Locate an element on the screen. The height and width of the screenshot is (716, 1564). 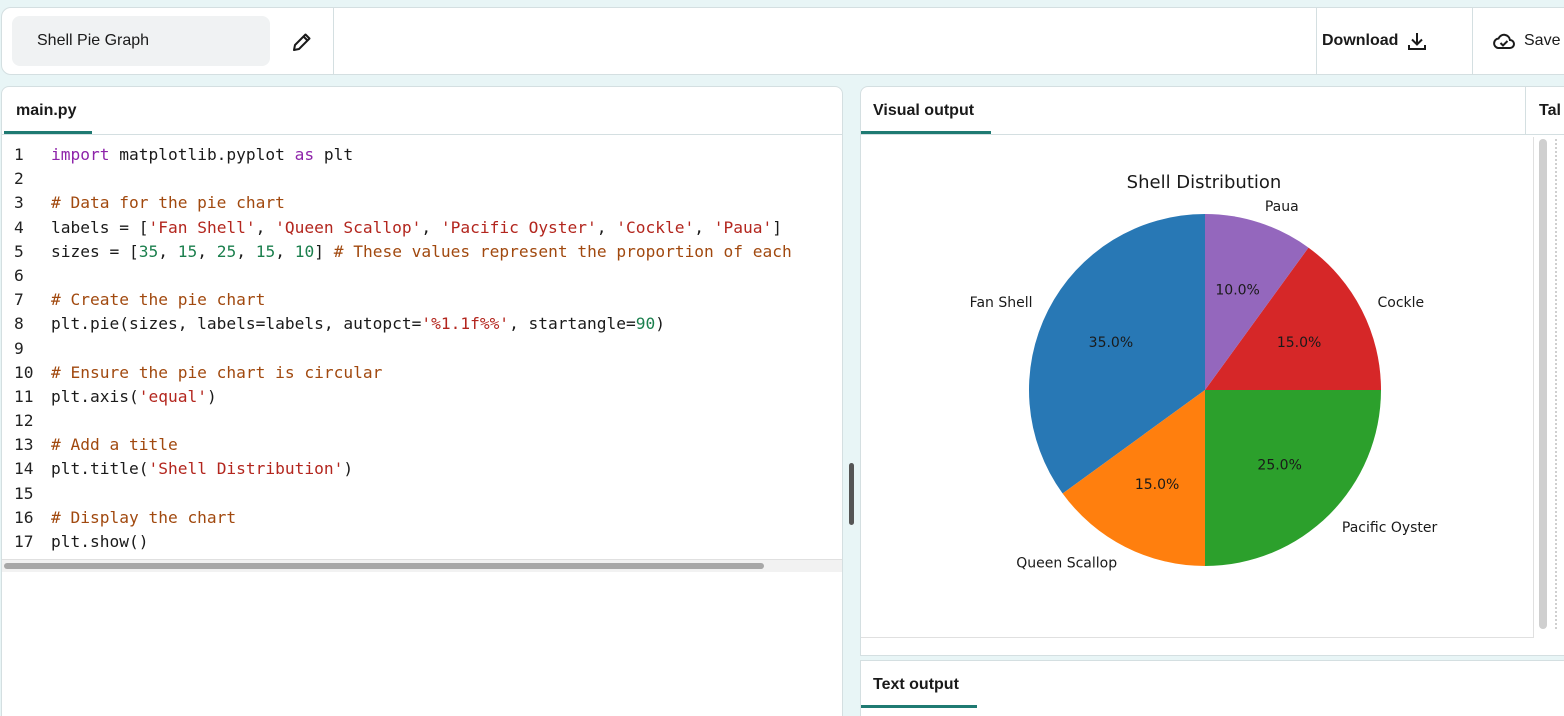
code-text: # Ensure the pie chart is circular is located at coordinates (216, 373).